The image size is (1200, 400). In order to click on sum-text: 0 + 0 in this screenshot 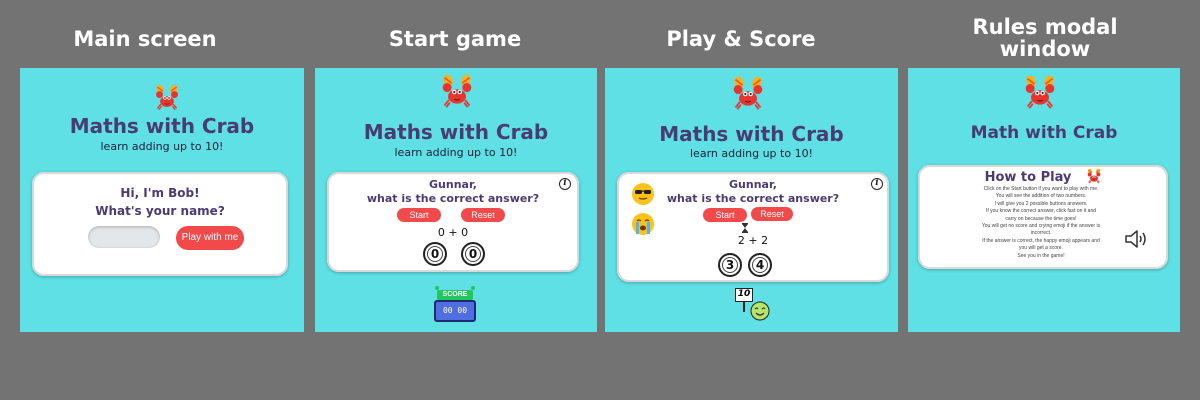, I will do `click(453, 232)`.